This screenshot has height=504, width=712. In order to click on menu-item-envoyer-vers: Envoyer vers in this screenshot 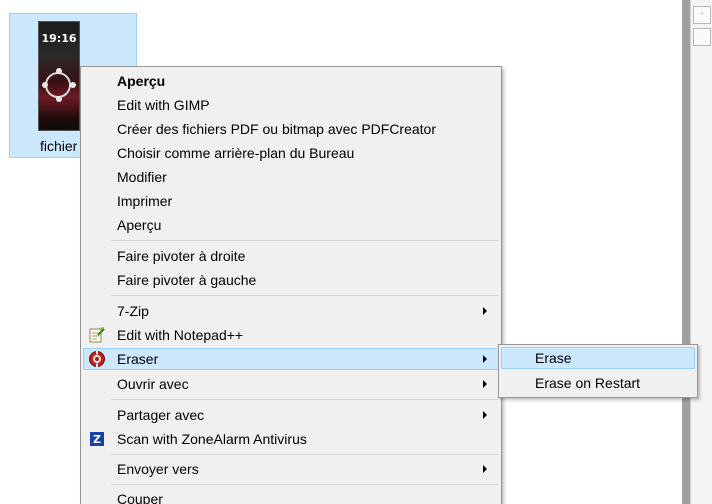, I will do `click(291, 469)`.